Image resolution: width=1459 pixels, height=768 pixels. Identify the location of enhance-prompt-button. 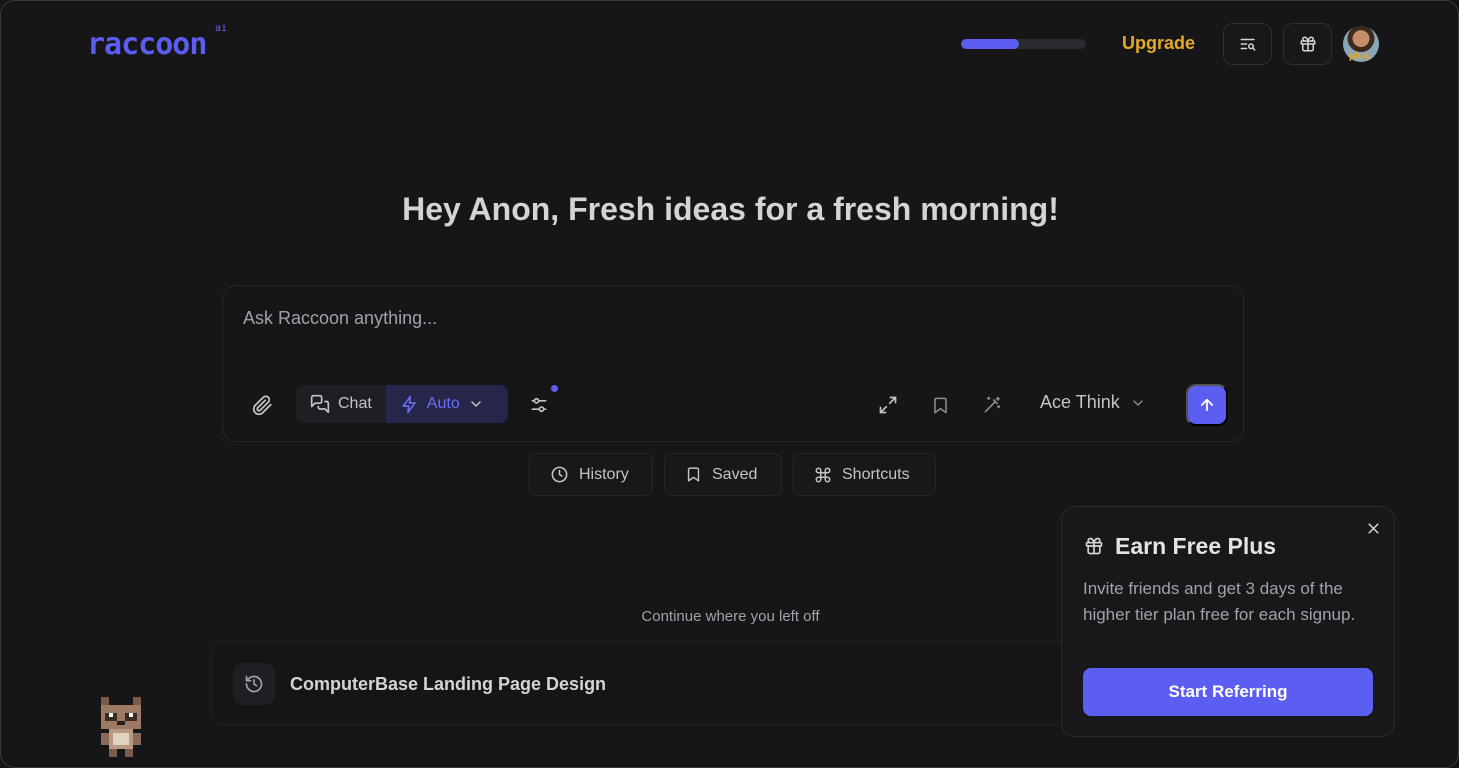
(992, 405).